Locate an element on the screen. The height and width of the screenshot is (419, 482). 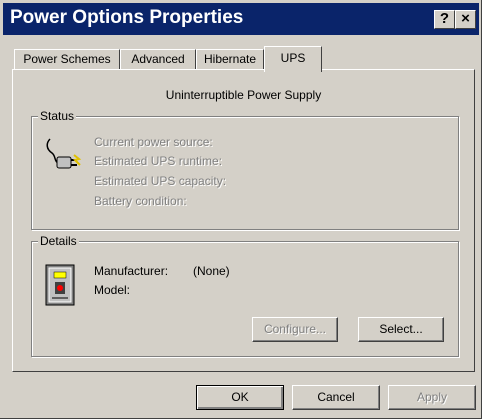
ok-button: OK is located at coordinates (240, 397).